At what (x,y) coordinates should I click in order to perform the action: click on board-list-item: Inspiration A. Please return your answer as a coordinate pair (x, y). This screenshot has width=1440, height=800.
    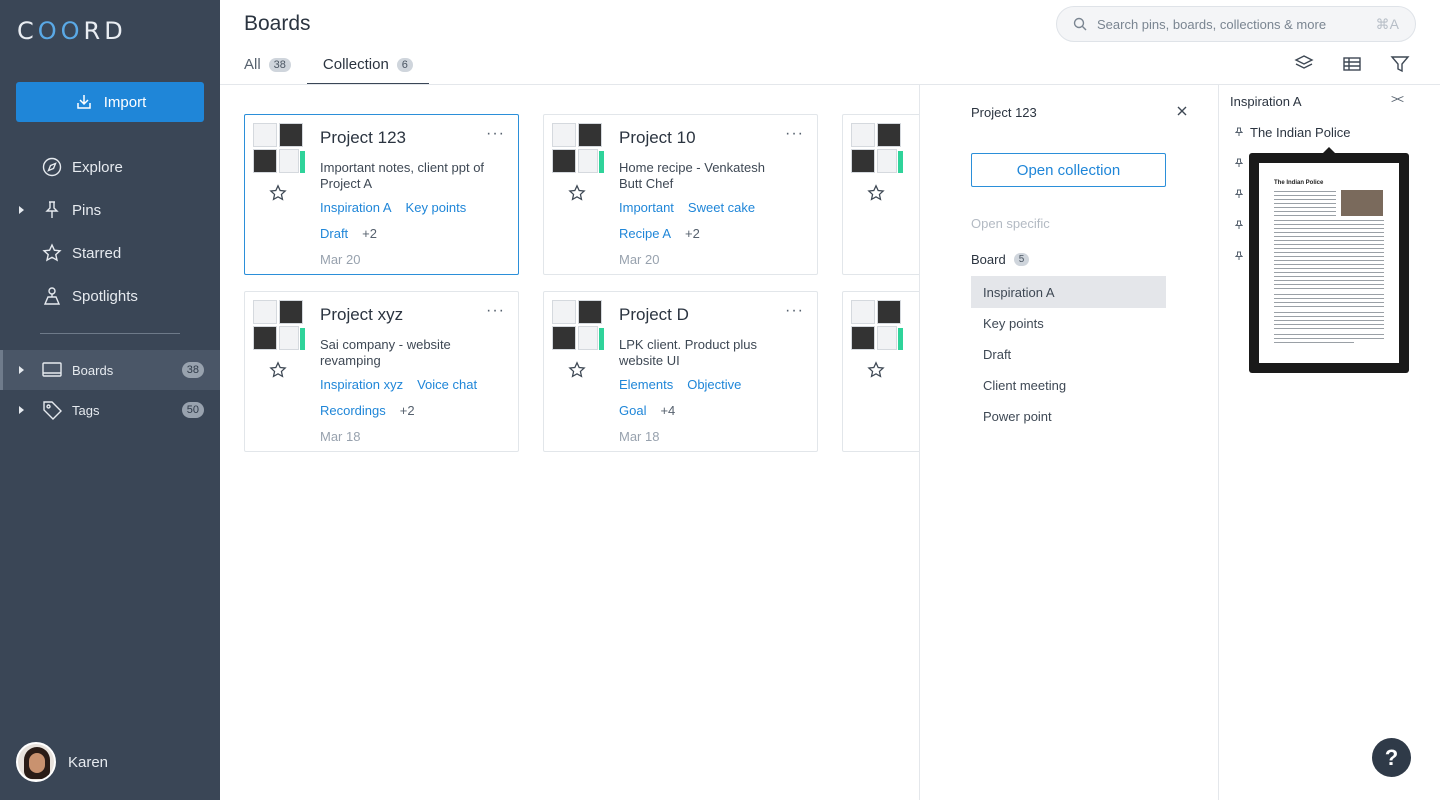
    Looking at the image, I should click on (1068, 292).